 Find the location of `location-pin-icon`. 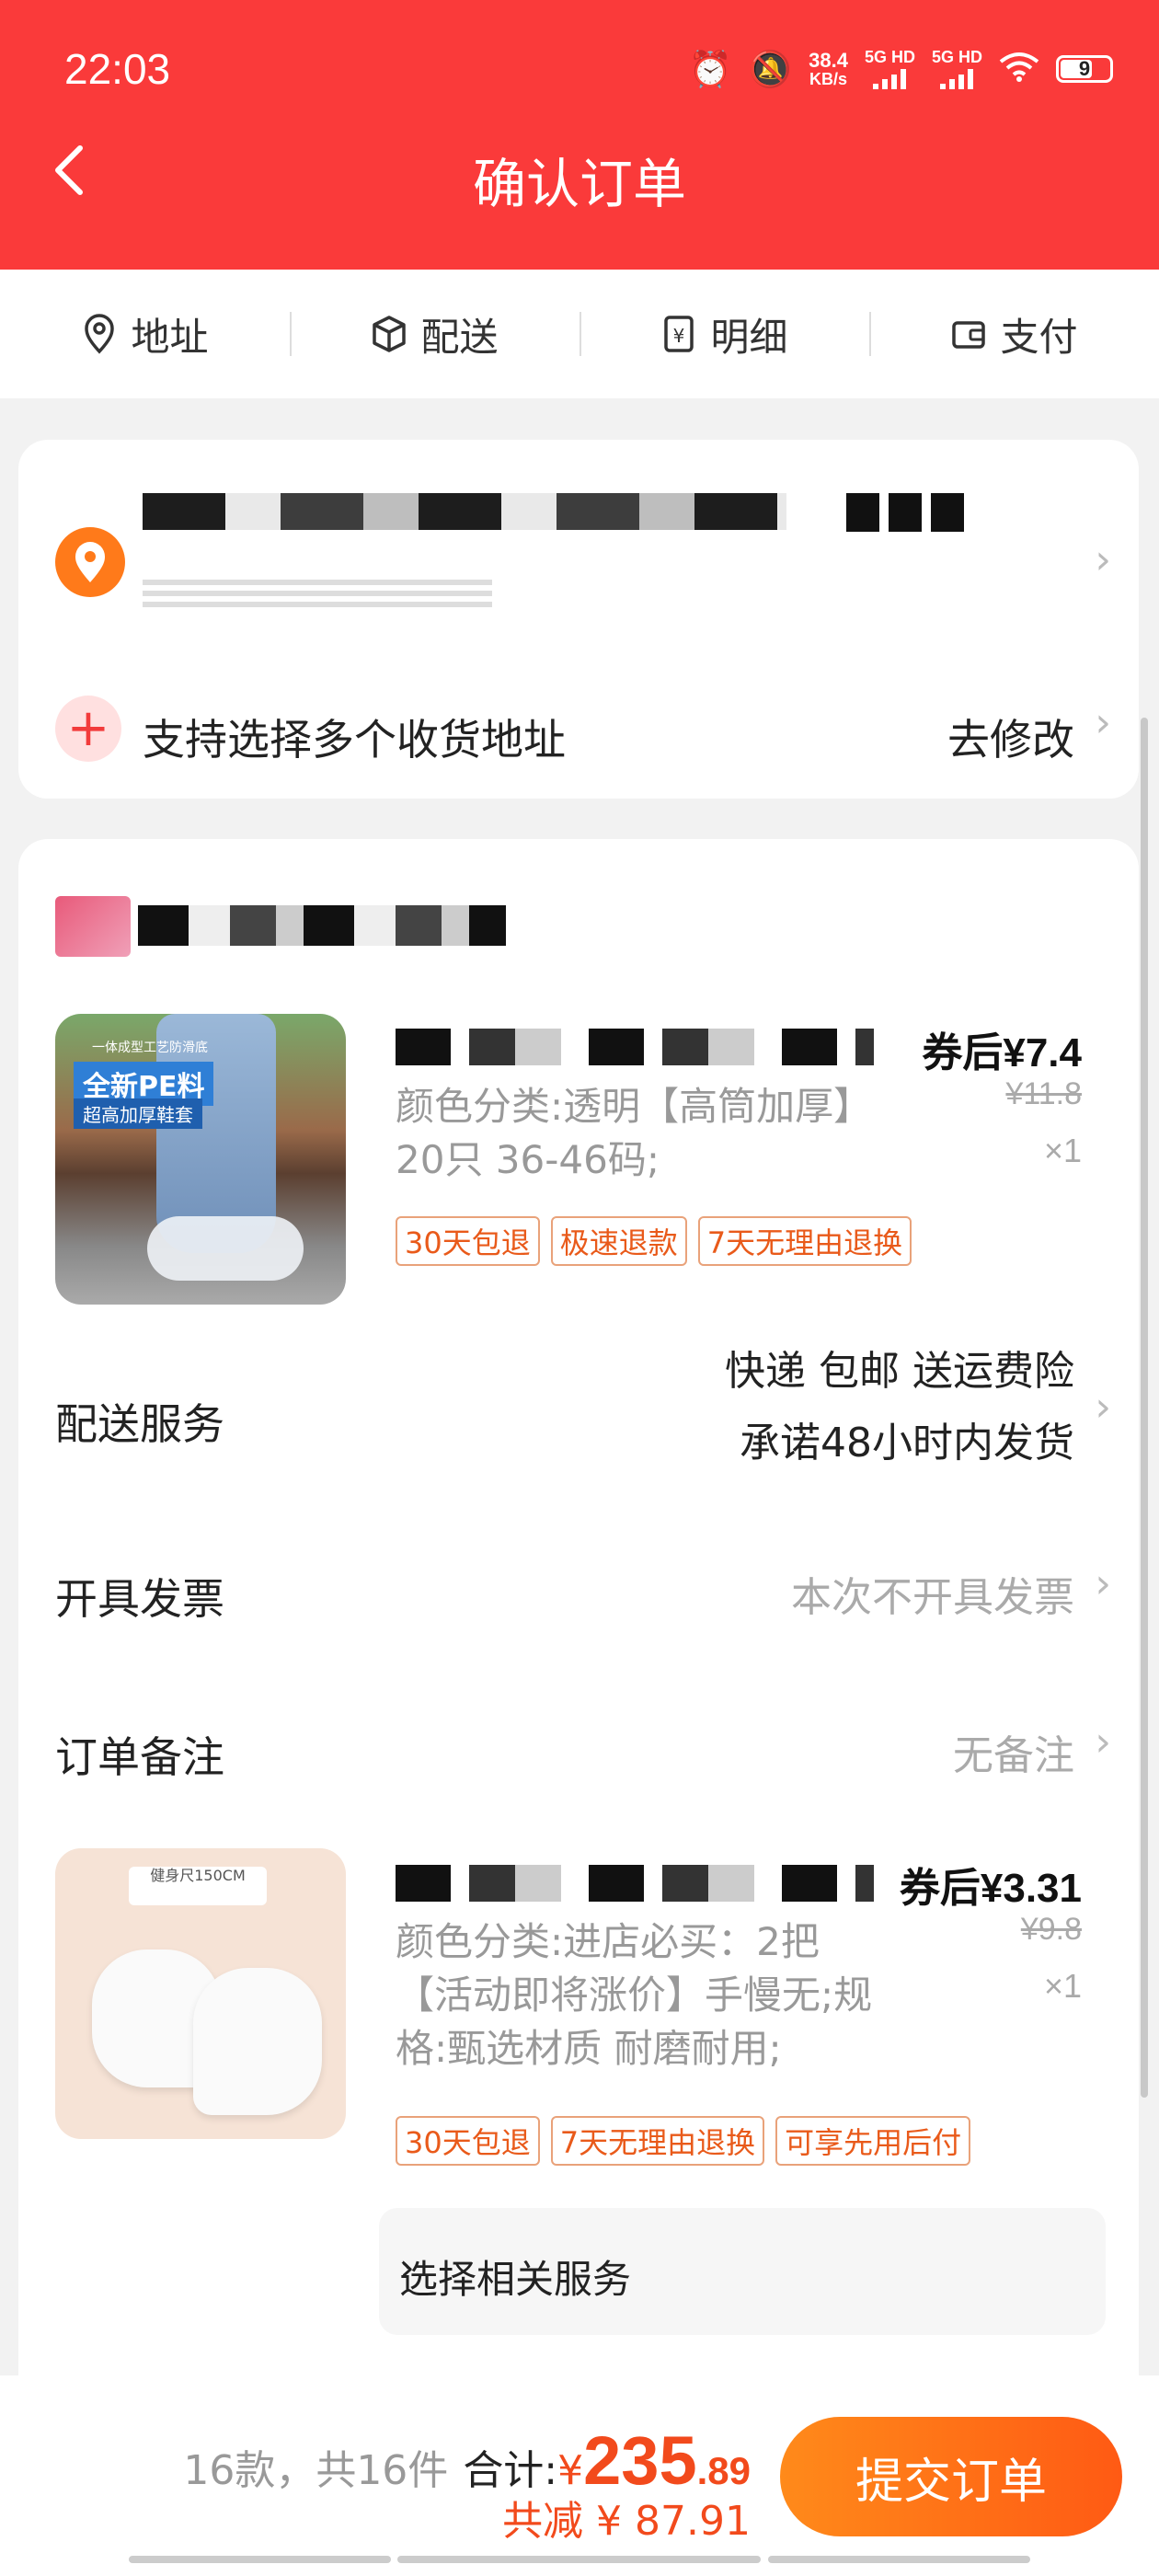

location-pin-icon is located at coordinates (100, 334).